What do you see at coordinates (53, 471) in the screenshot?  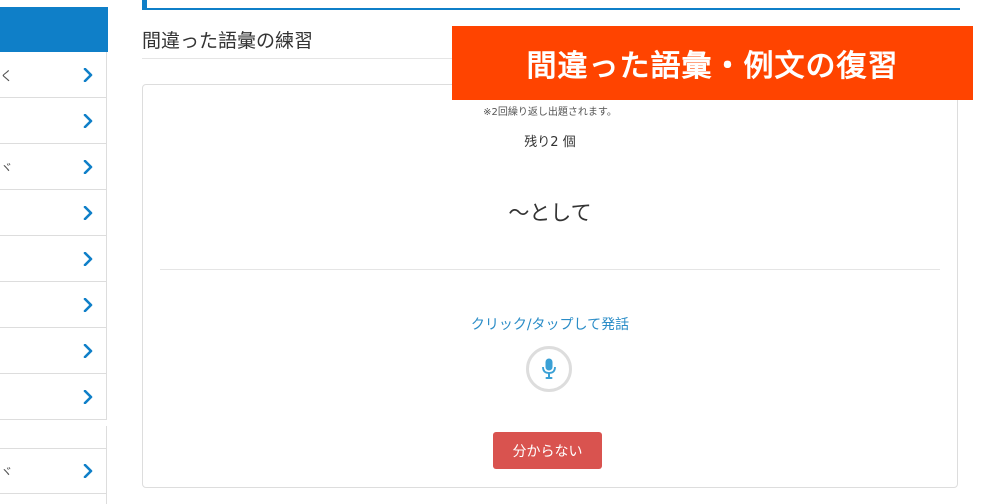 I see `sidebar-item-9: ヾ` at bounding box center [53, 471].